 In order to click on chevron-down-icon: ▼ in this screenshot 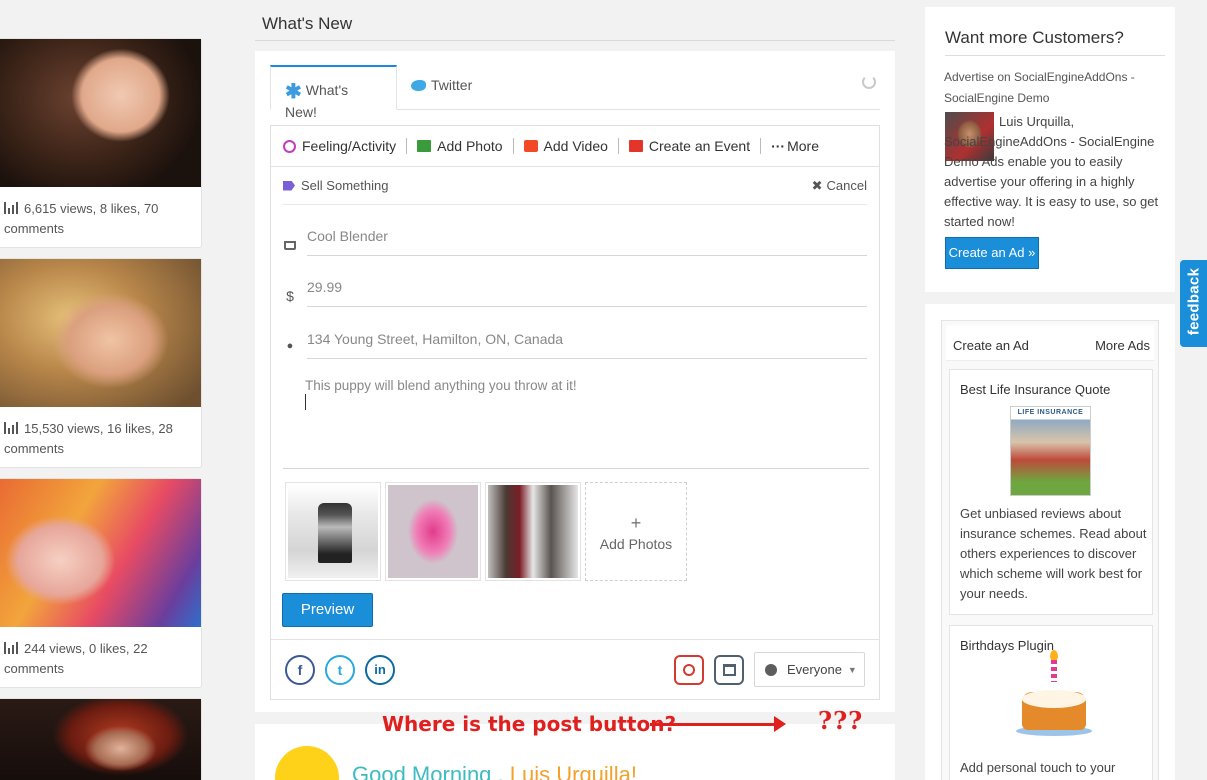, I will do `click(852, 669)`.